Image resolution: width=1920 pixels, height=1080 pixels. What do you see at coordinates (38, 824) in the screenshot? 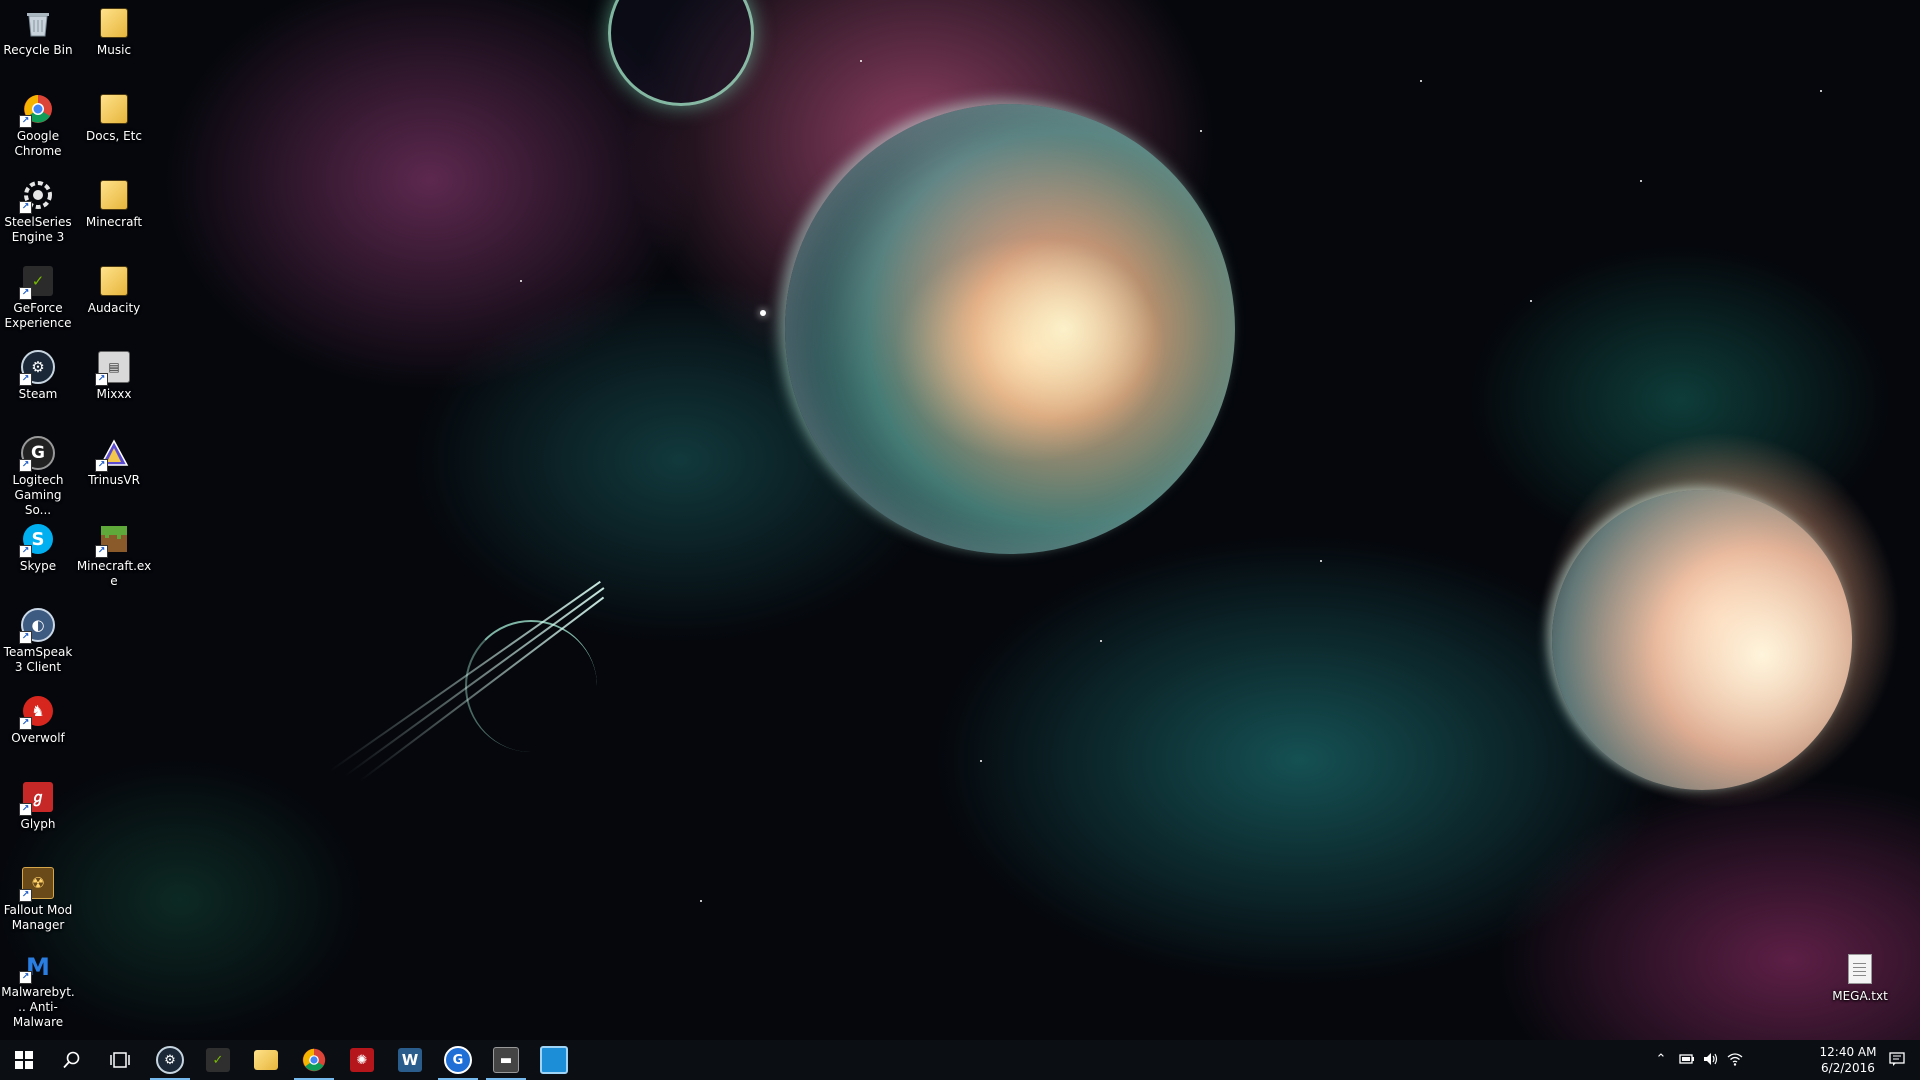
I see `desktop-icon-label: Glyph` at bounding box center [38, 824].